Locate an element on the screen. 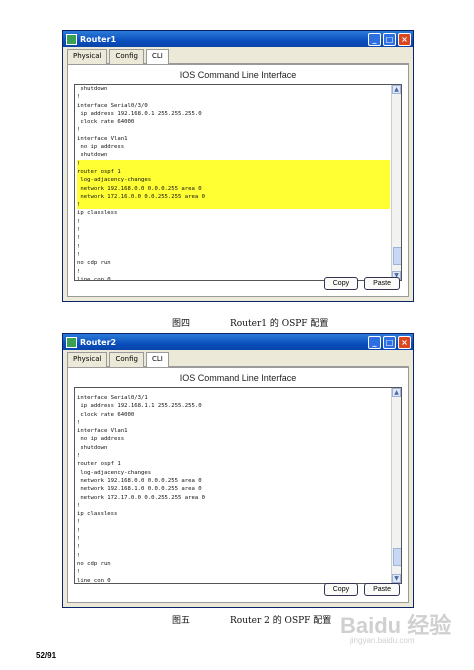  titlebar: Router2 _ □ × is located at coordinates (238, 342).